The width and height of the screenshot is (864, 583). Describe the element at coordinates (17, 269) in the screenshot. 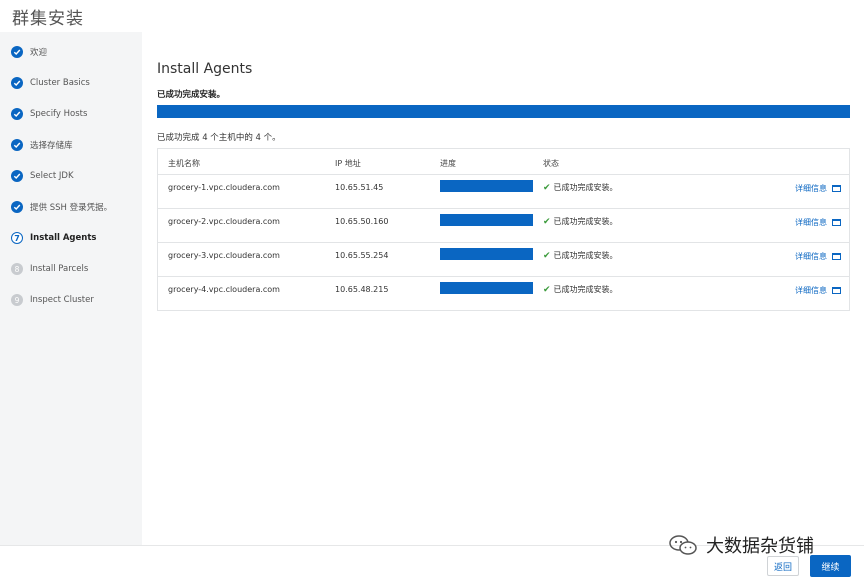

I see `step-number-badge: 8` at that location.